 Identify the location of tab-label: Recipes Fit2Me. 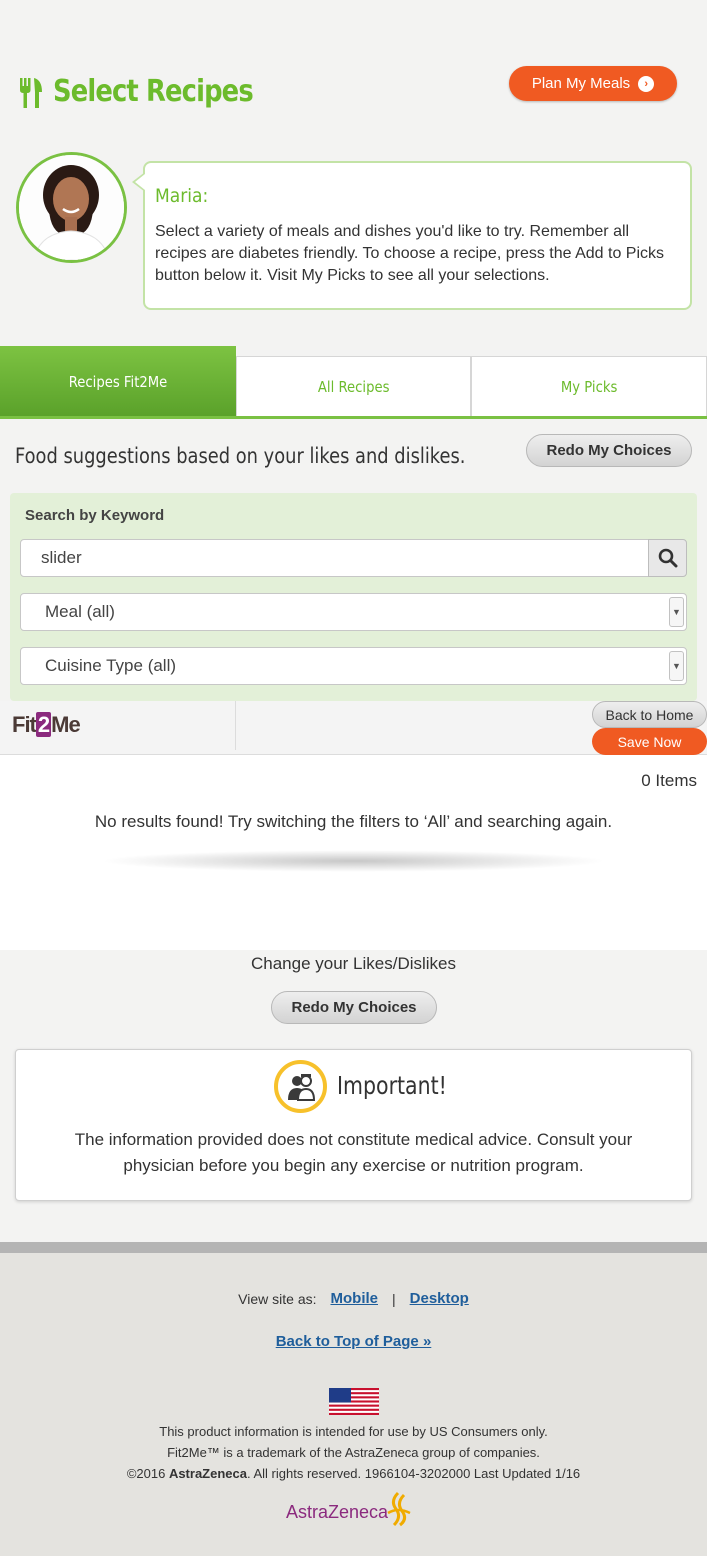
(118, 381).